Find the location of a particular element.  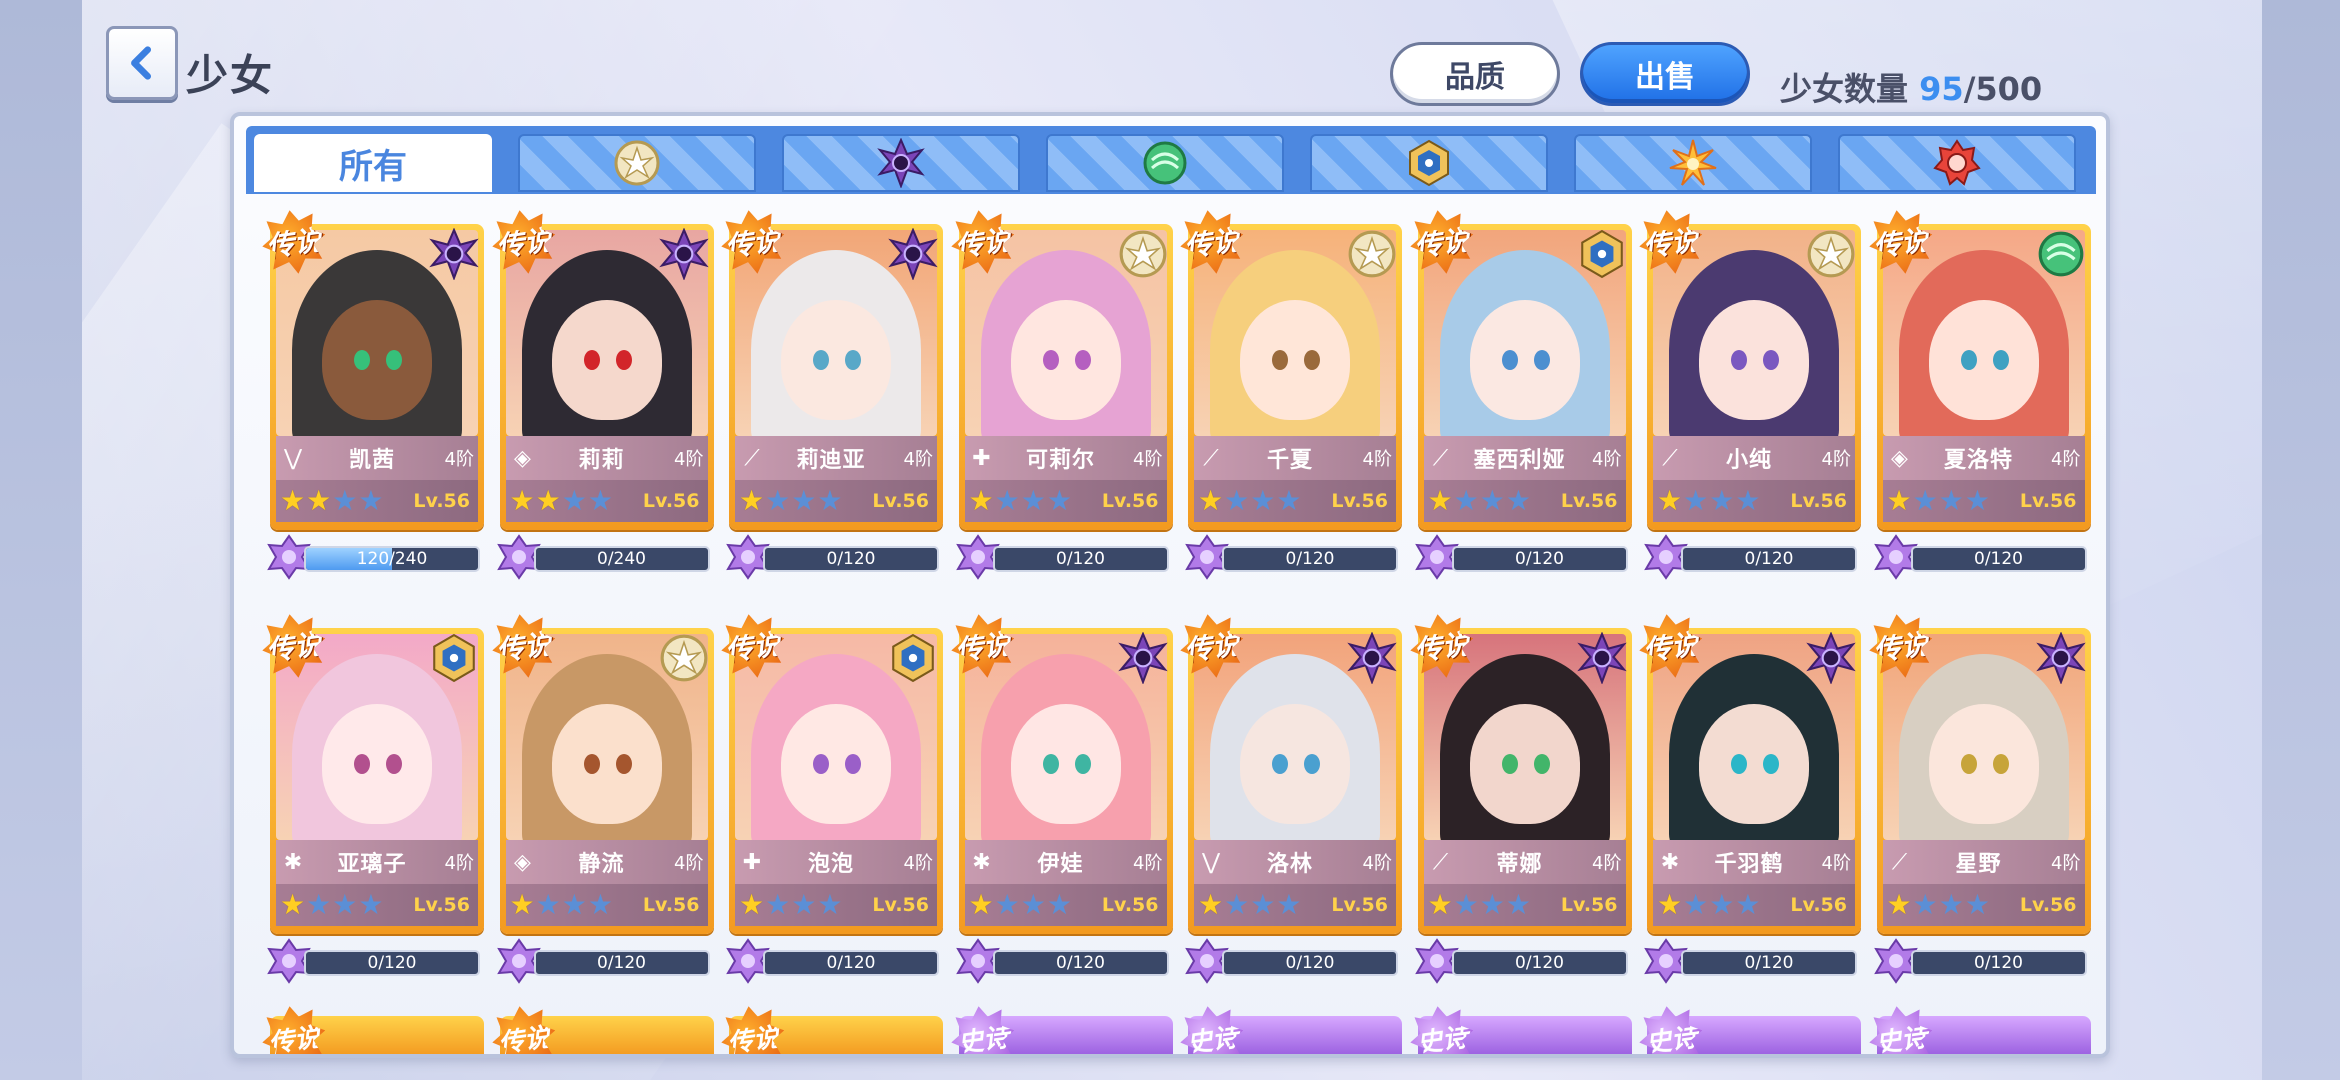

girl-card: ⟋ 塞西利娅 4阶 ★ ★ ★ ★ Lv.56 传说 is located at coordinates (1525, 377).